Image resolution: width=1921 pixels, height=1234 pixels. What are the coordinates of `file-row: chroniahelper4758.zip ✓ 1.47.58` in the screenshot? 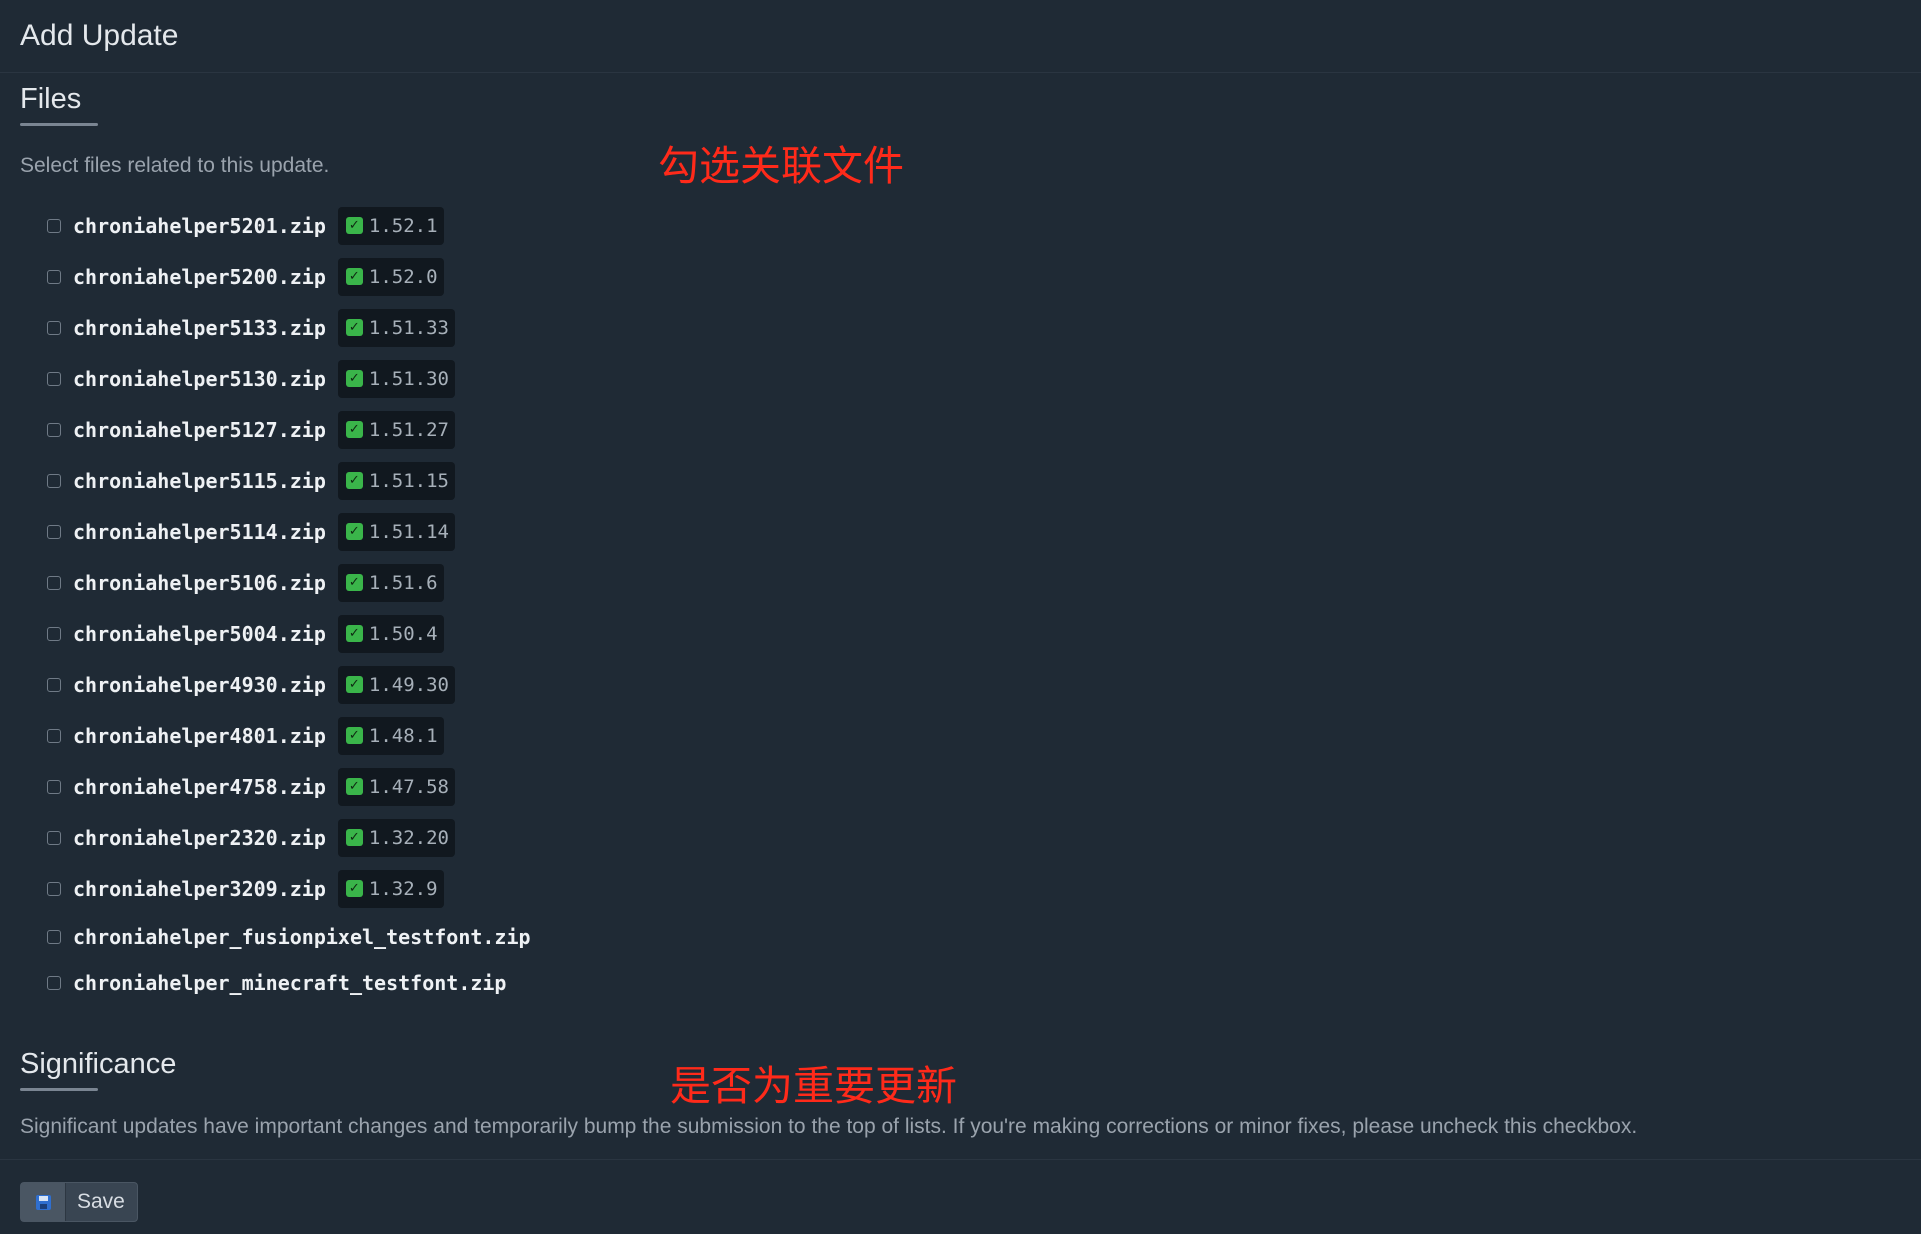 It's located at (984, 786).